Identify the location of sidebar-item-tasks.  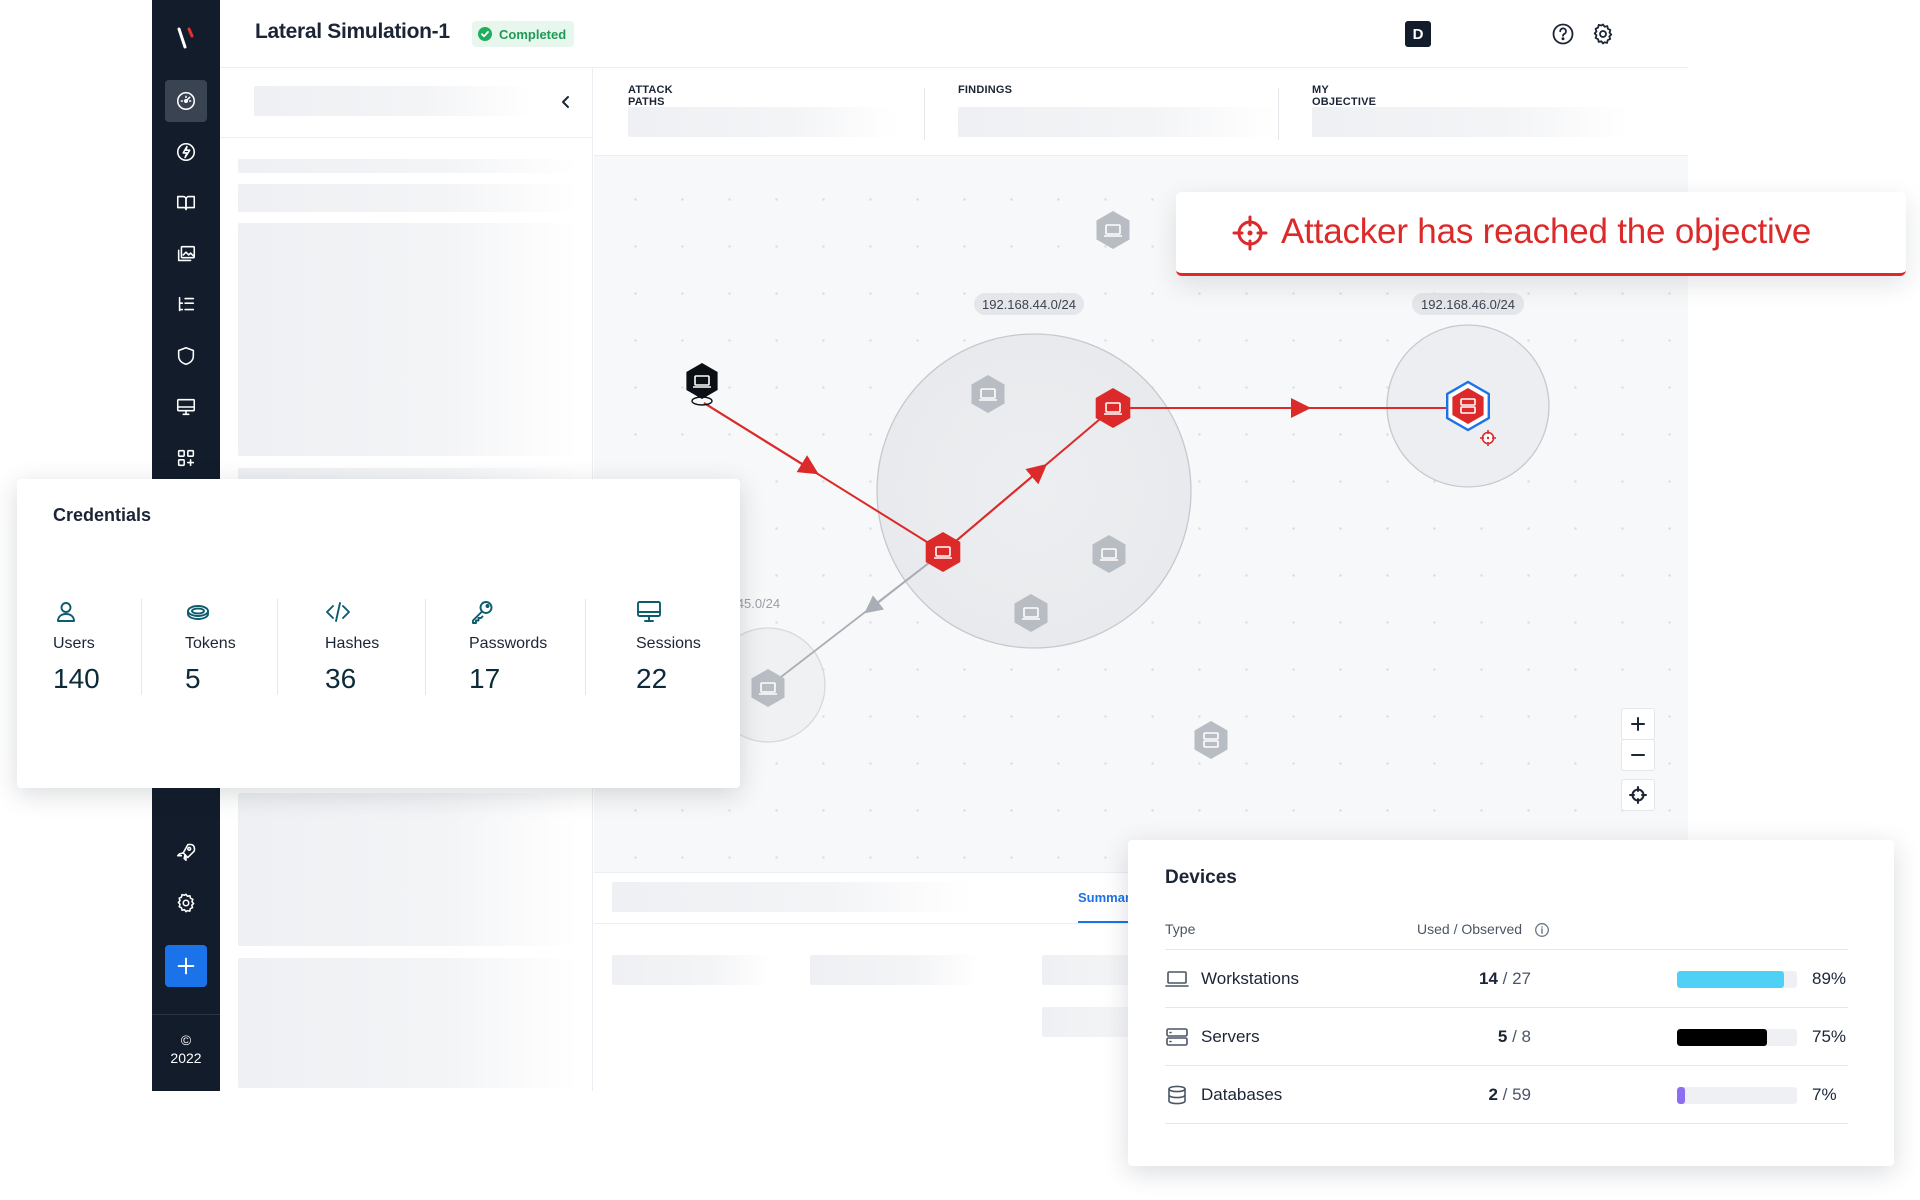
(186, 305).